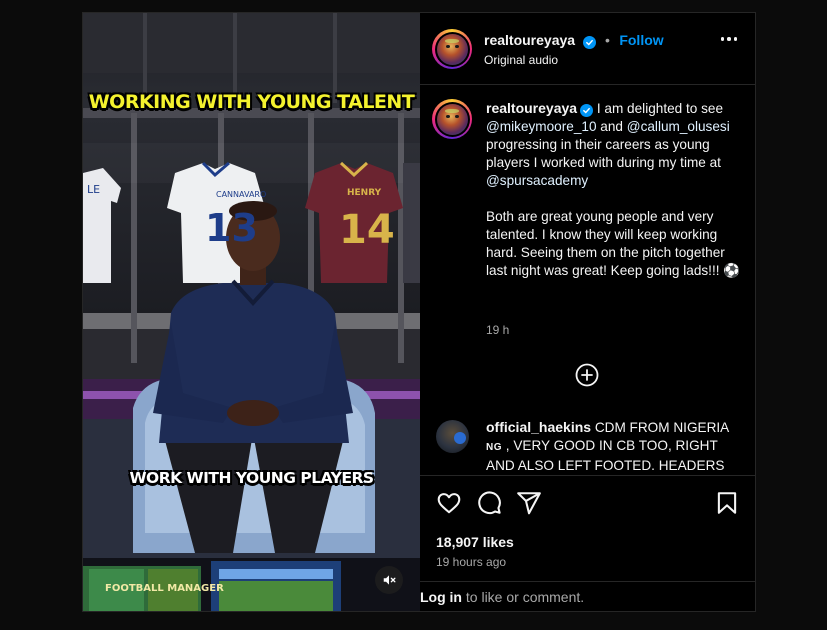 Image resolution: width=827 pixels, height=630 pixels. I want to click on jersey-number-13: 13, so click(231, 228).